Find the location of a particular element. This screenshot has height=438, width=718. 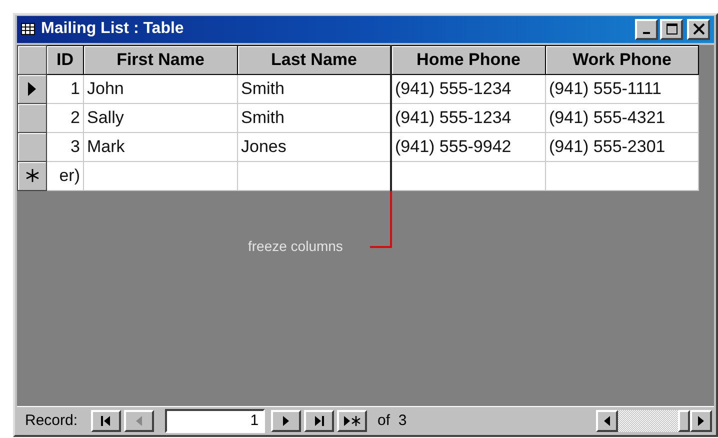

right-arrow-icon is located at coordinates (701, 421).